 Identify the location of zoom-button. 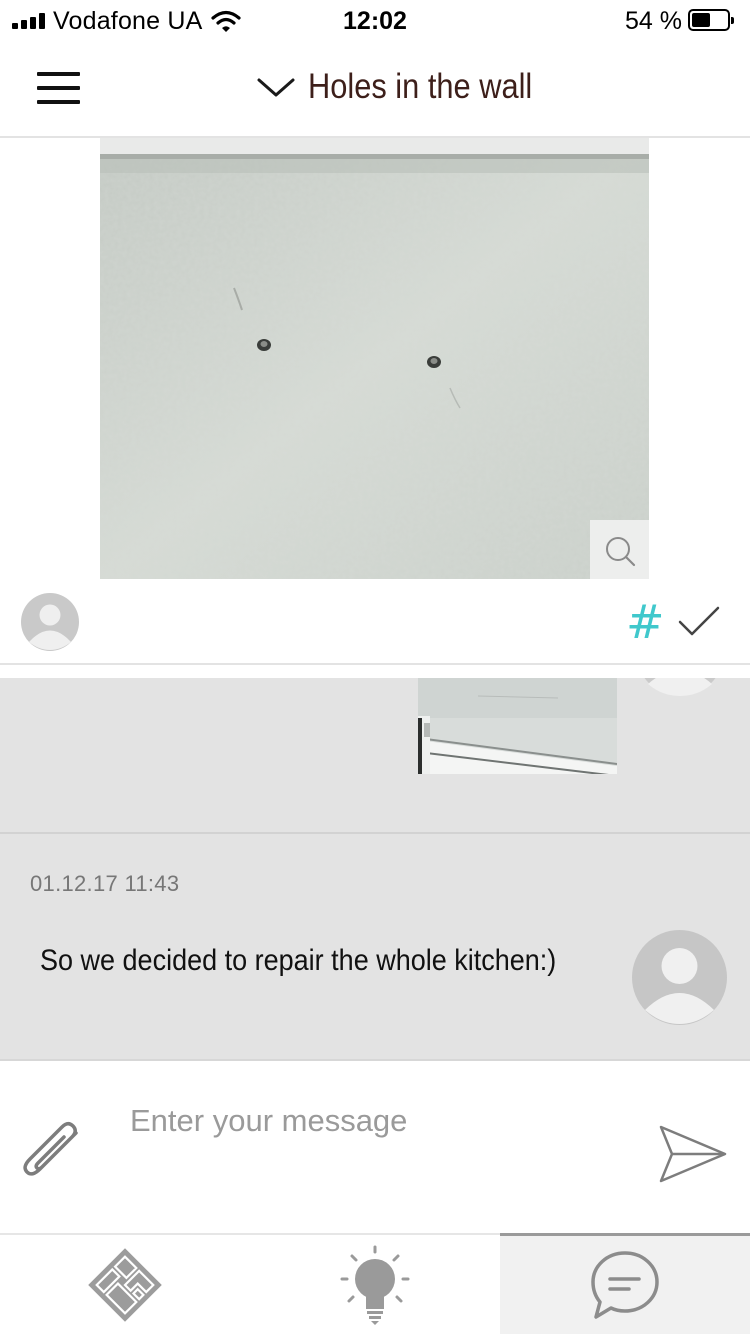
(619, 549).